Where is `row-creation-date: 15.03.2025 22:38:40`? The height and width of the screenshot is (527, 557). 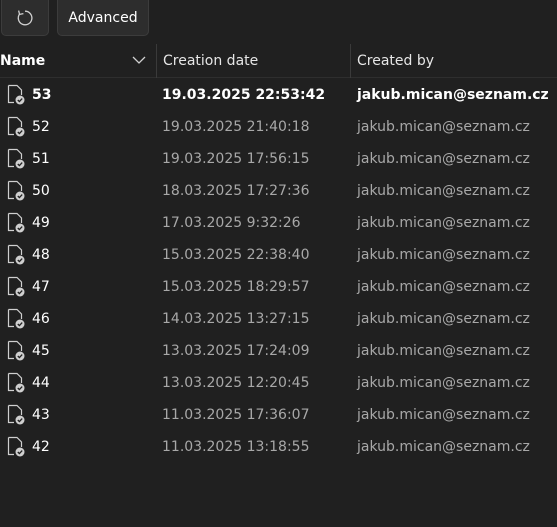
row-creation-date: 15.03.2025 22:38:40 is located at coordinates (236, 255).